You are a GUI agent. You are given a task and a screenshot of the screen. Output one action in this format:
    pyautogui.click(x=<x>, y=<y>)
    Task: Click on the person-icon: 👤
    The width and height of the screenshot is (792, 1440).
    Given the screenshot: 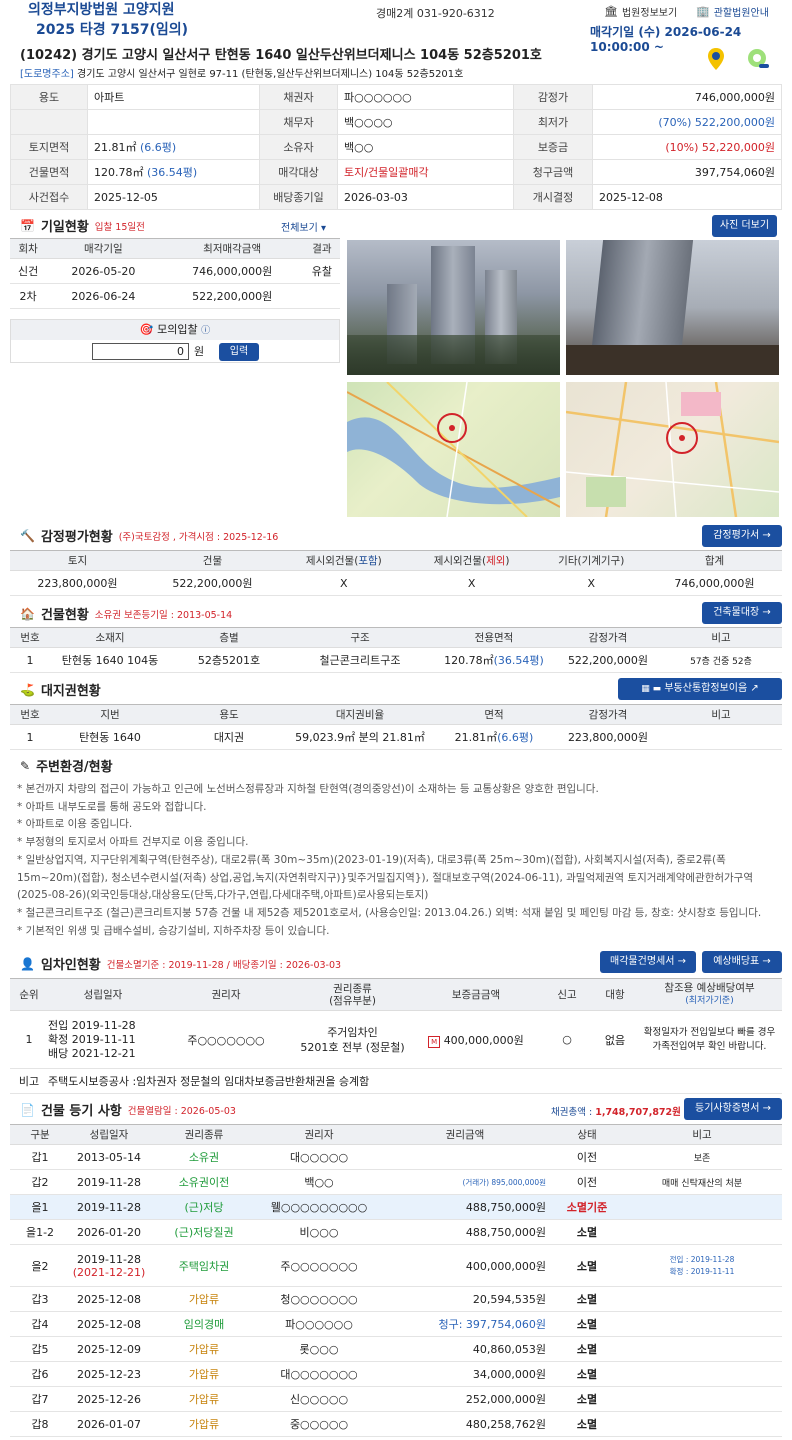 What is the action you would take?
    pyautogui.click(x=27, y=963)
    